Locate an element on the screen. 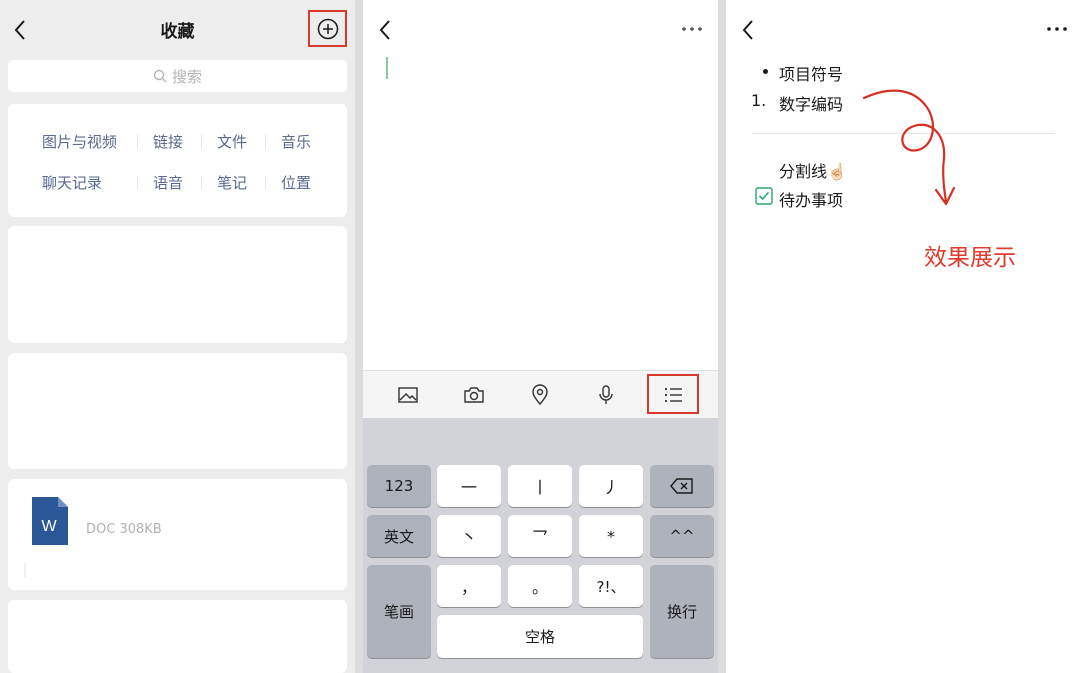  category-voice: 语音 is located at coordinates (168, 182).